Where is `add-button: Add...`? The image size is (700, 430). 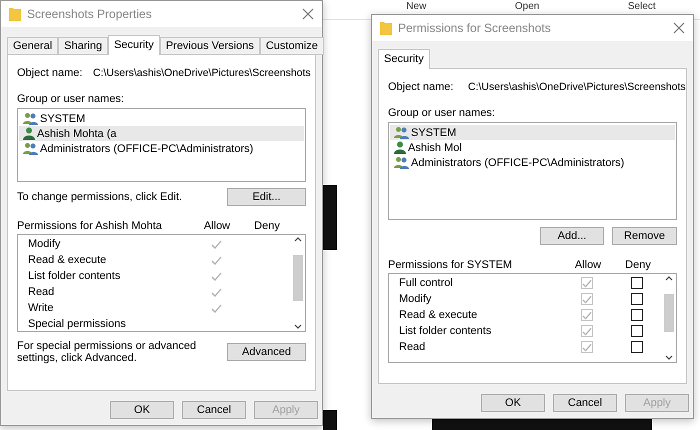 add-button: Add... is located at coordinates (572, 236).